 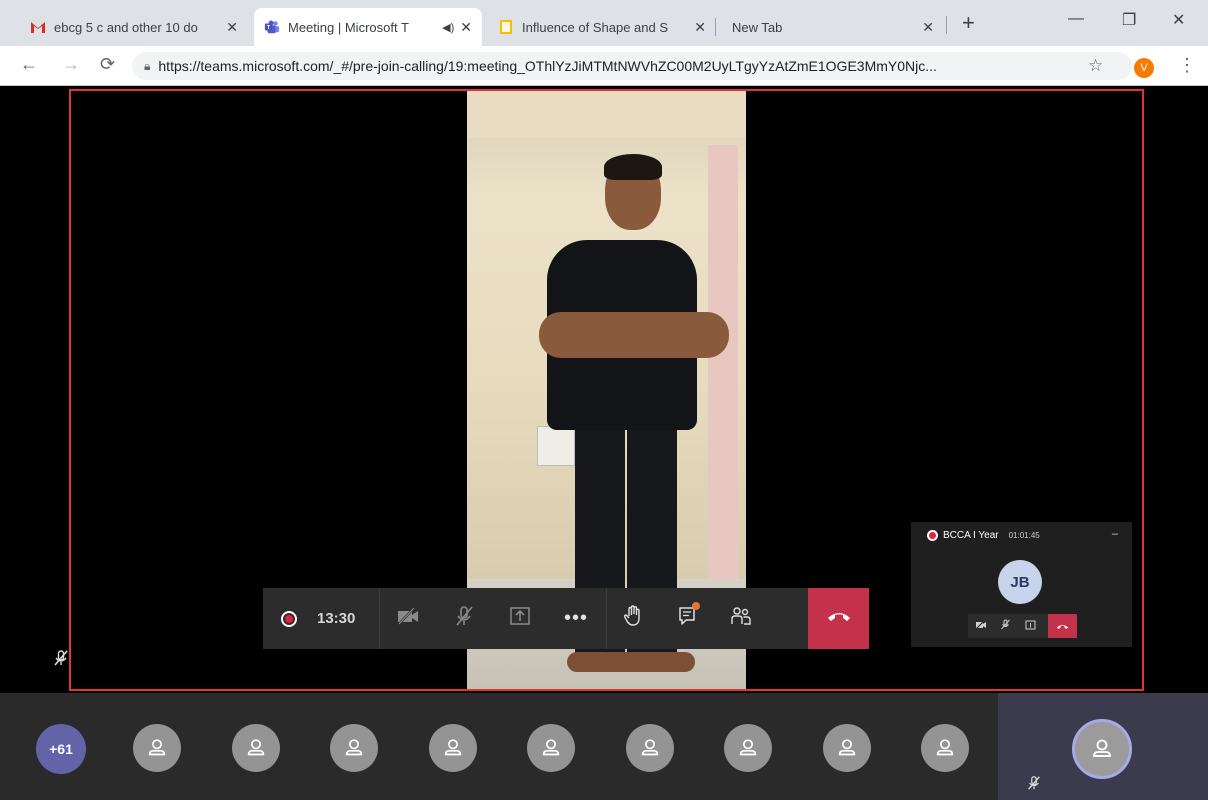 I want to click on raise-hand-button, so click(x=633, y=618).